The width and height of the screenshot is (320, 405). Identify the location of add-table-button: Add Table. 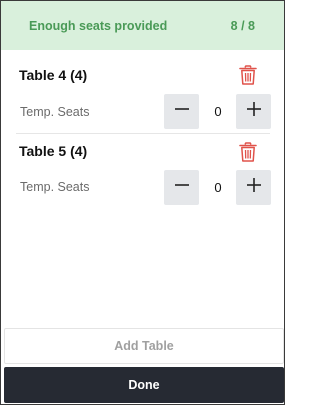
(144, 346).